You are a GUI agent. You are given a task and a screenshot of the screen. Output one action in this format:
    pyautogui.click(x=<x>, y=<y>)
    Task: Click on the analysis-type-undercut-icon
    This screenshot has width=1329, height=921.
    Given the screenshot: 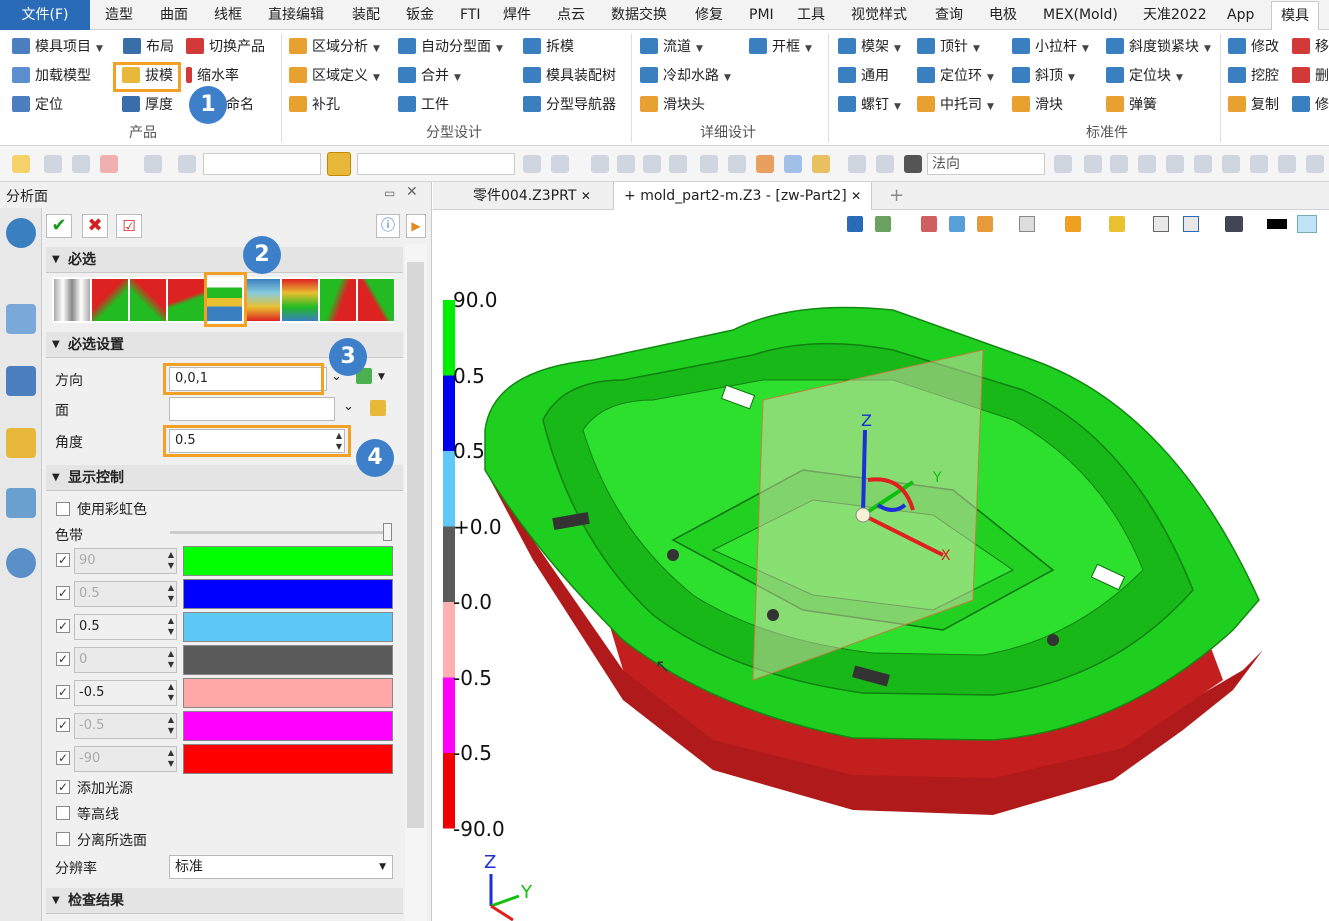 What is the action you would take?
    pyautogui.click(x=376, y=300)
    